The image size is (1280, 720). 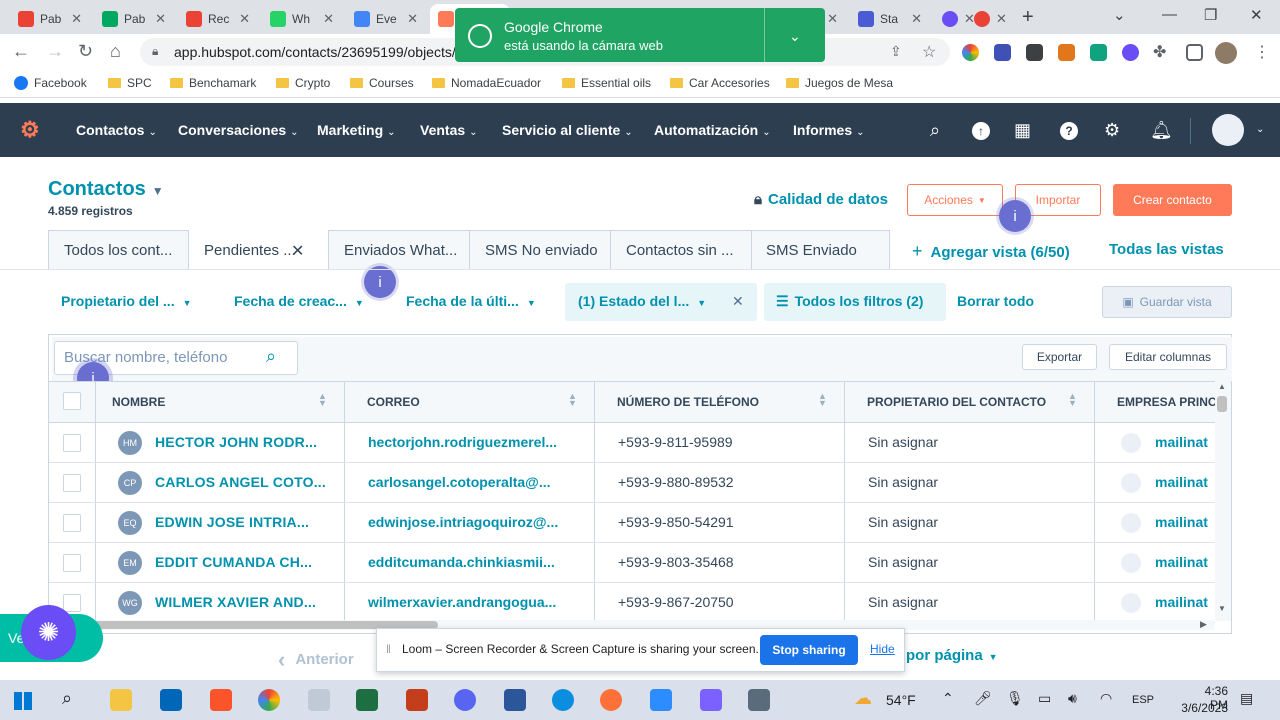 What do you see at coordinates (1256, 15) in the screenshot?
I see `close-window-button: ✕` at bounding box center [1256, 15].